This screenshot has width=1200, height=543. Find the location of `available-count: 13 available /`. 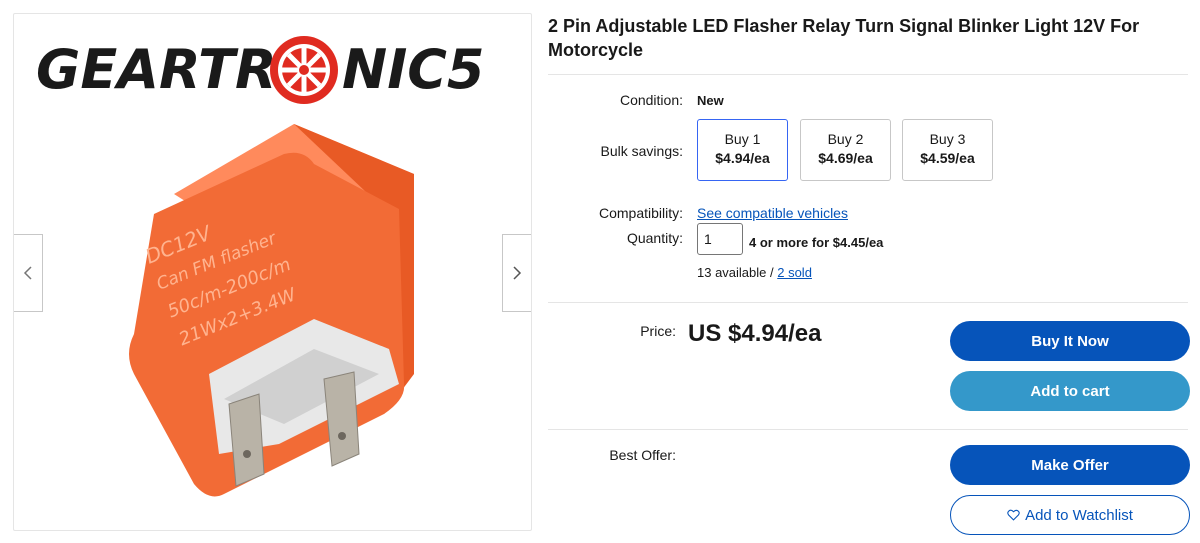

available-count: 13 available / is located at coordinates (737, 272).